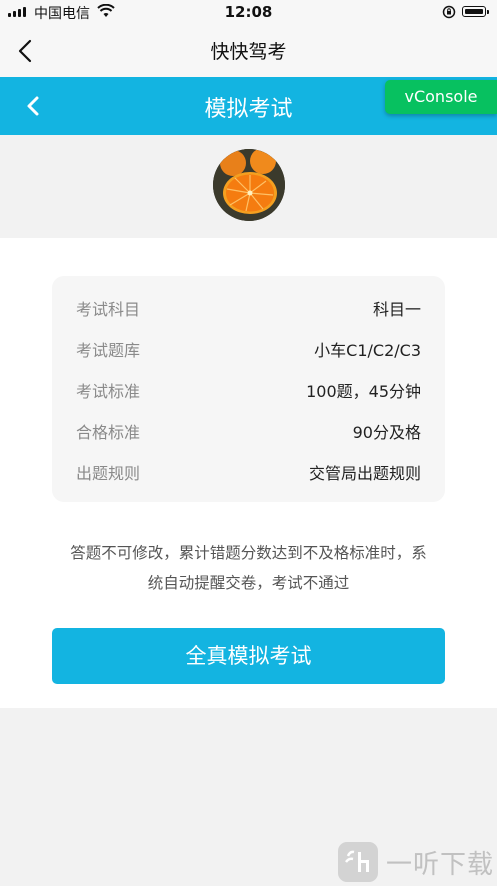 The width and height of the screenshot is (497, 886). I want to click on info-label: 考试标准, so click(108, 391).